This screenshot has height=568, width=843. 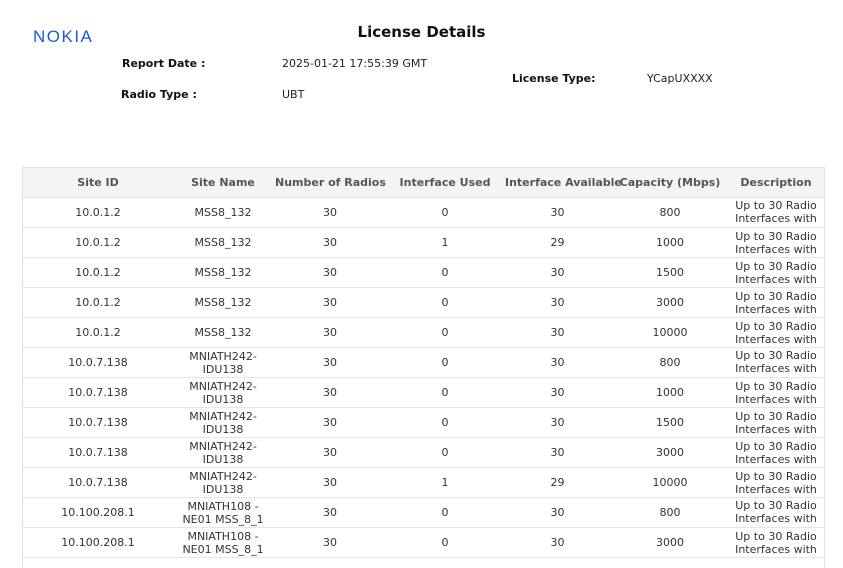 I want to click on column-header-description: Description, so click(x=776, y=182).